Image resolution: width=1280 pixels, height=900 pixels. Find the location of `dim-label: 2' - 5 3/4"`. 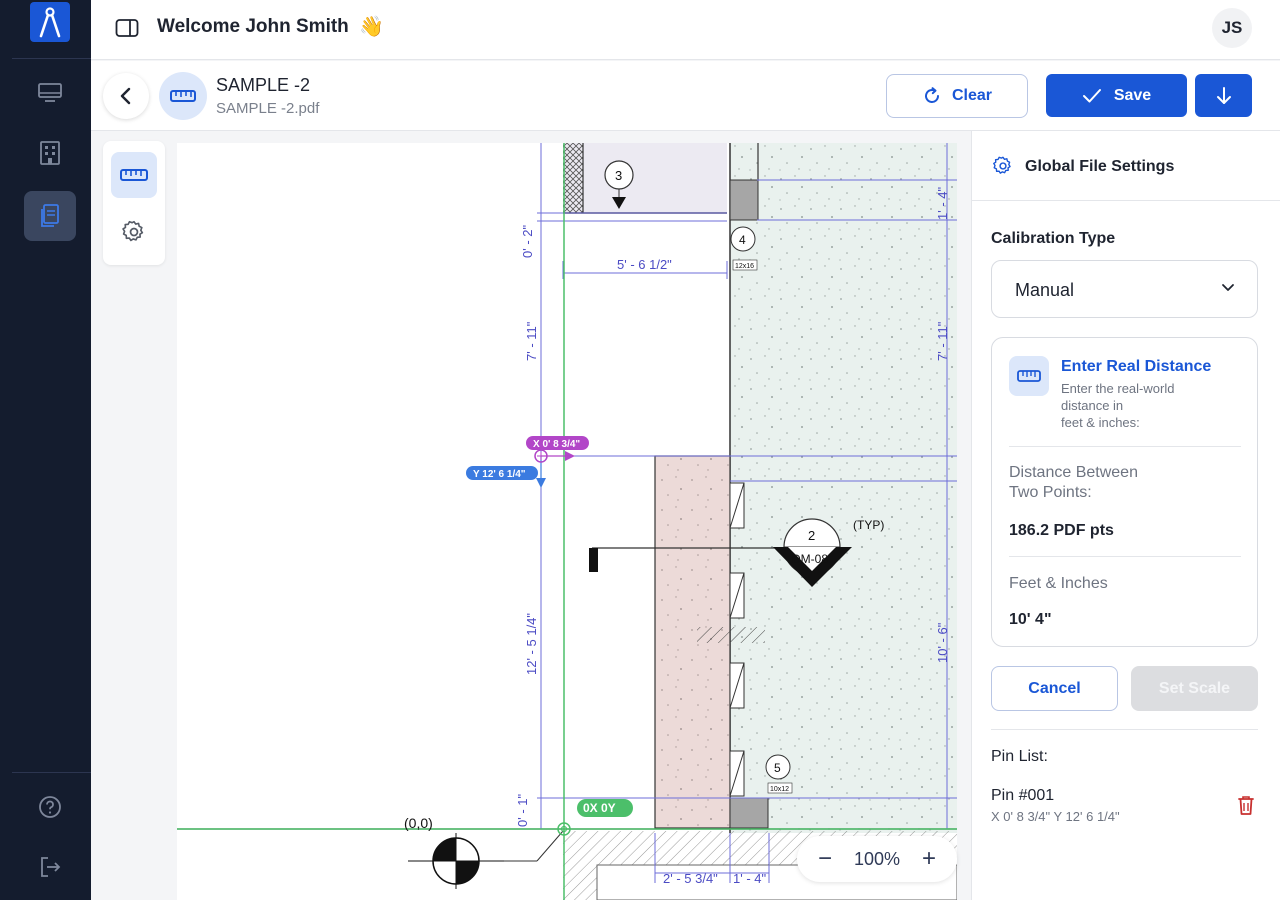

dim-label: 2' - 5 3/4" is located at coordinates (690, 878).